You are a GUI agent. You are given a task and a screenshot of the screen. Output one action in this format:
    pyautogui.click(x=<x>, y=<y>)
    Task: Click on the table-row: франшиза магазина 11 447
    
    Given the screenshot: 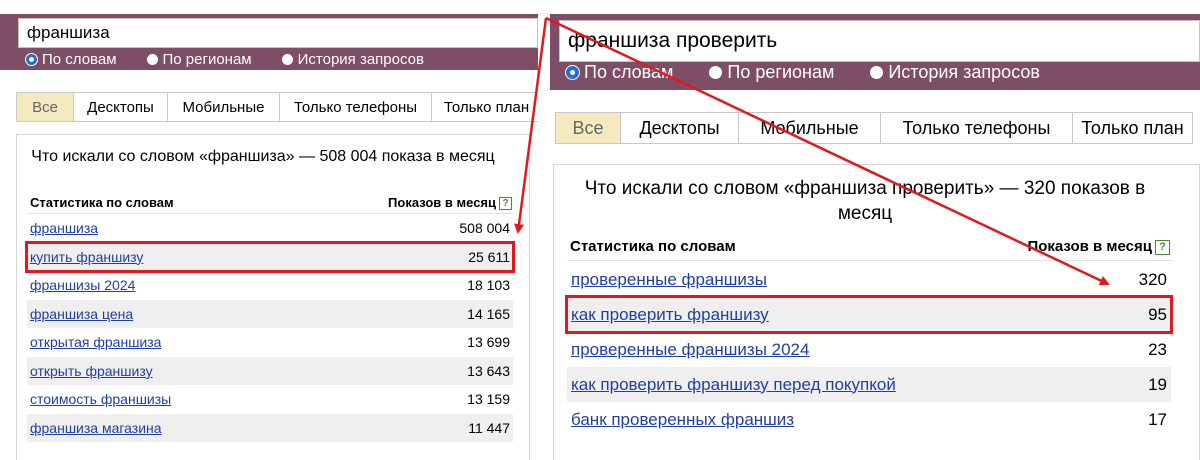 What is the action you would take?
    pyautogui.click(x=270, y=427)
    